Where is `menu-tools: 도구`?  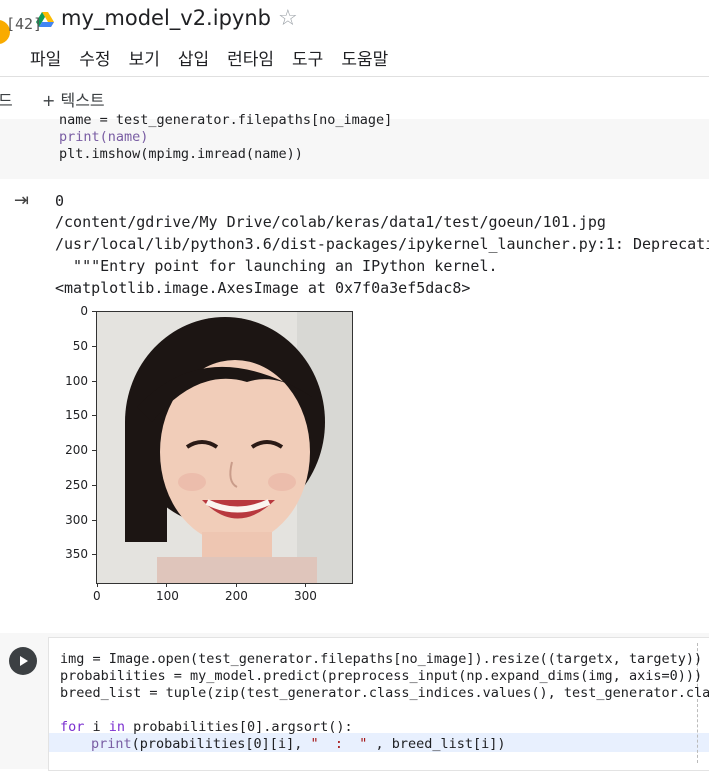
menu-tools: 도구 is located at coordinates (307, 57).